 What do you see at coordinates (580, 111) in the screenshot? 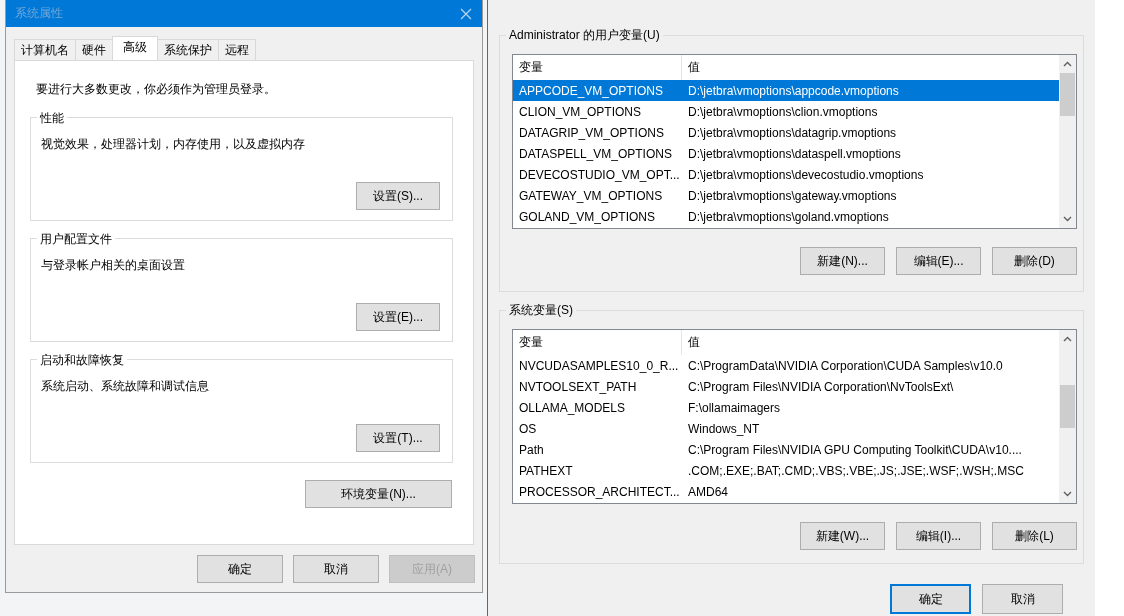
I see `variable-name: CLION_VM_OPTIONS` at bounding box center [580, 111].